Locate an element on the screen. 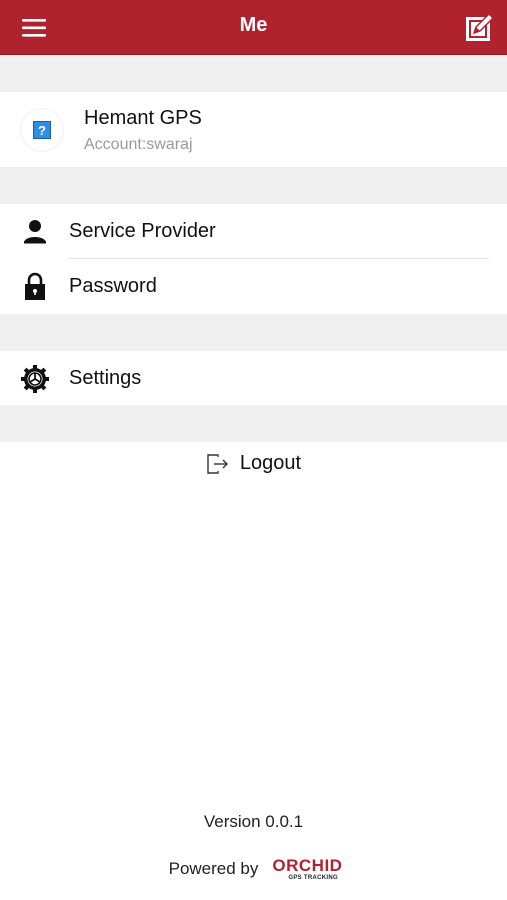 The image size is (507, 900). question-mark-icon: ? is located at coordinates (42, 130).